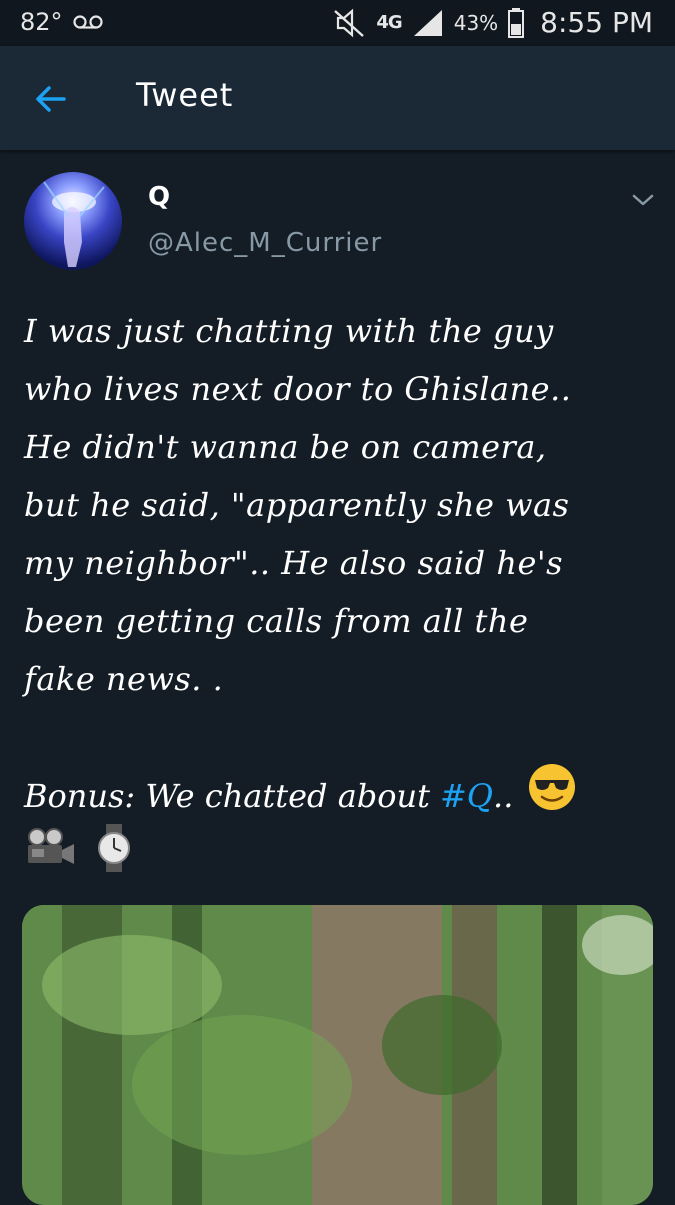 The image size is (675, 1205). I want to click on arrow-left-icon, so click(51, 99).